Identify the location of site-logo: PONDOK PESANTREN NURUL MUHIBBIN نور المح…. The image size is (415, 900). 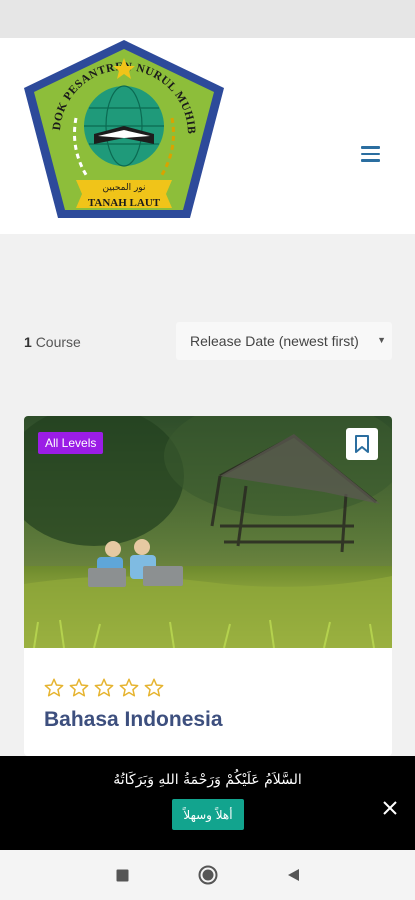
(124, 130).